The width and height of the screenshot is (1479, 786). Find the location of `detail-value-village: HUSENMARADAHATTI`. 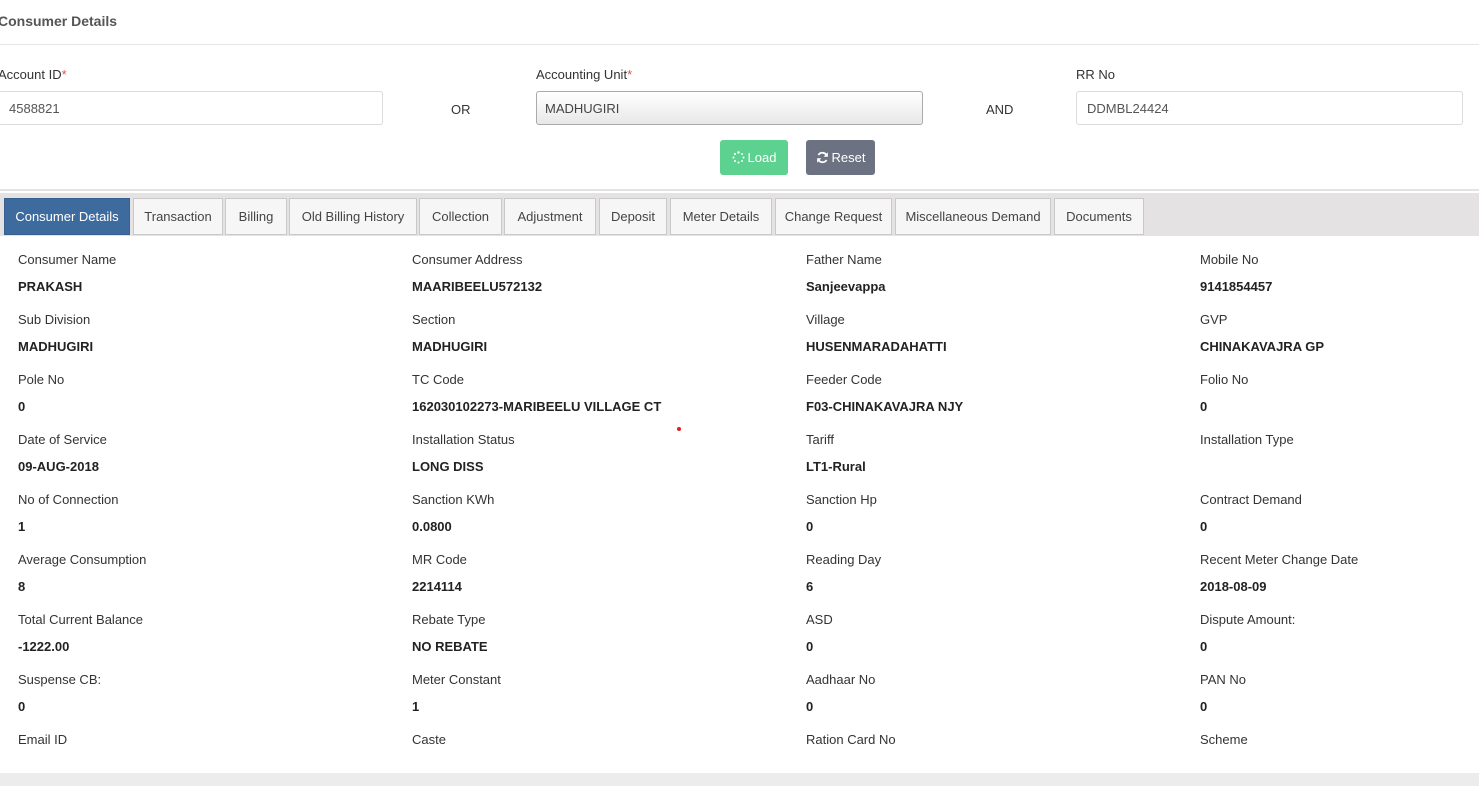

detail-value-village: HUSENMARADAHATTI is located at coordinates (876, 346).